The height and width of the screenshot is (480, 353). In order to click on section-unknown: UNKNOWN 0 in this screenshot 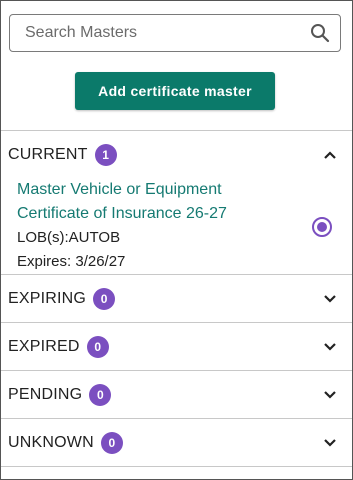, I will do `click(176, 442)`.